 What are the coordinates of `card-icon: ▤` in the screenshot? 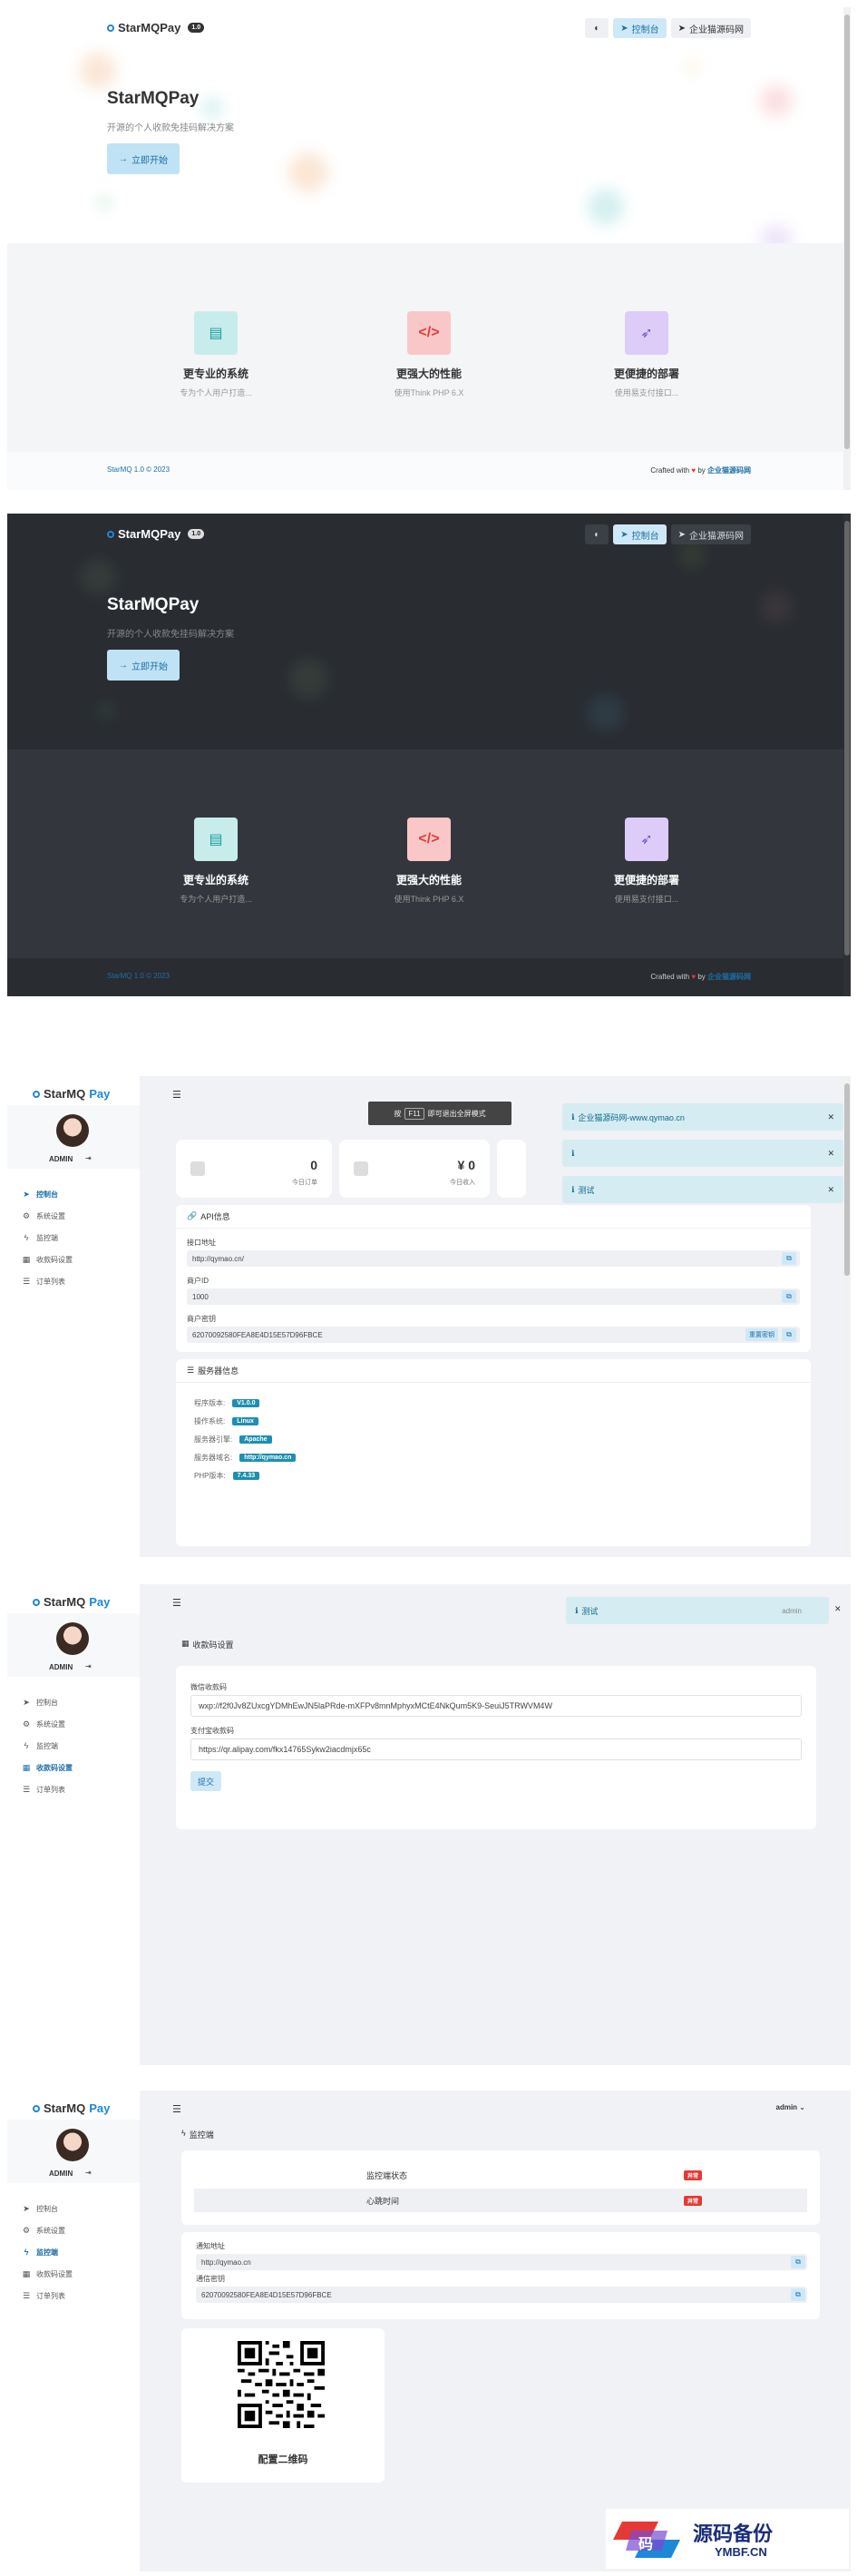 It's located at (216, 333).